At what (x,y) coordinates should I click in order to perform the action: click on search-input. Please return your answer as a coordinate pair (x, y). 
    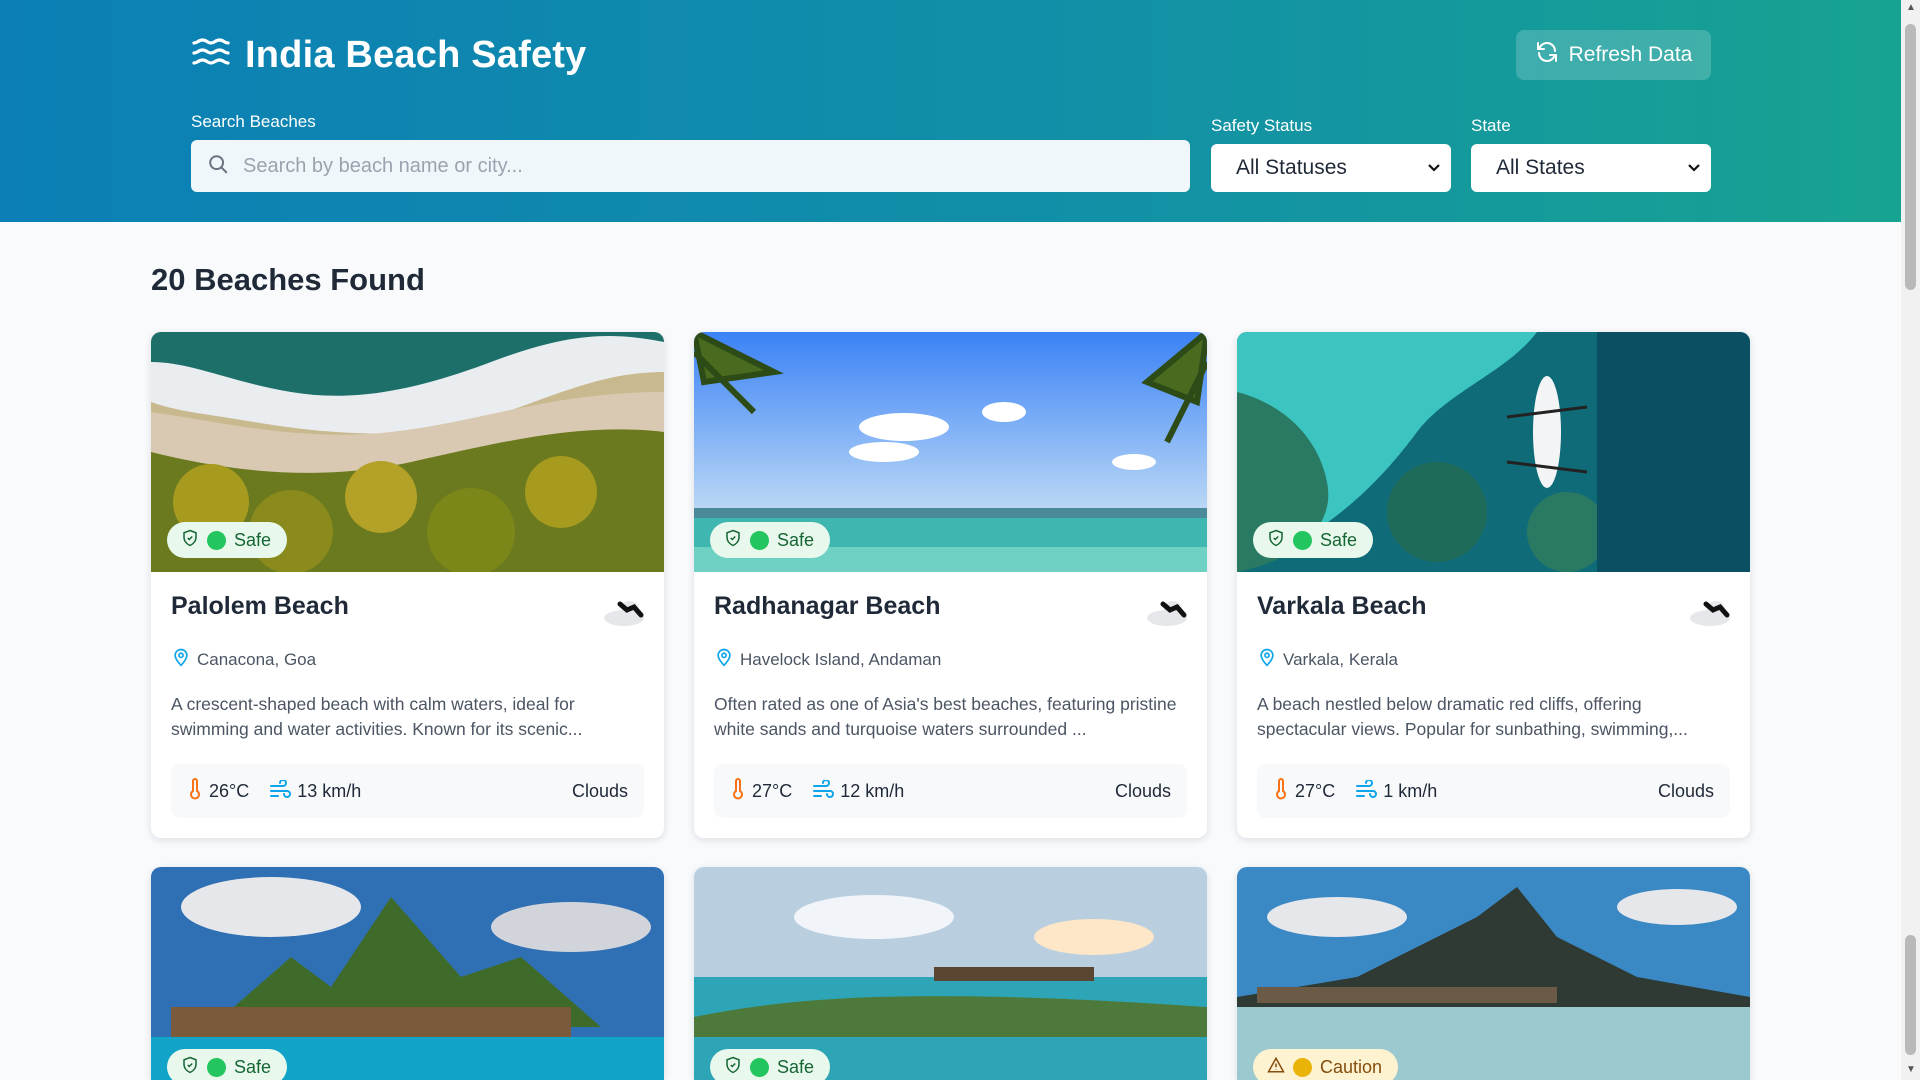
    Looking at the image, I should click on (693, 166).